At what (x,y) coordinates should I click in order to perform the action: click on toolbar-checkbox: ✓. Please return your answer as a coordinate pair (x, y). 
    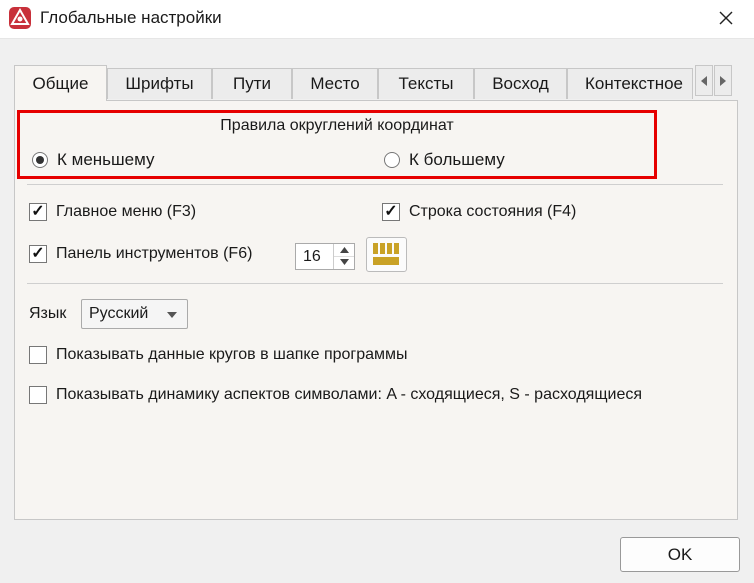
    Looking at the image, I should click on (38, 254).